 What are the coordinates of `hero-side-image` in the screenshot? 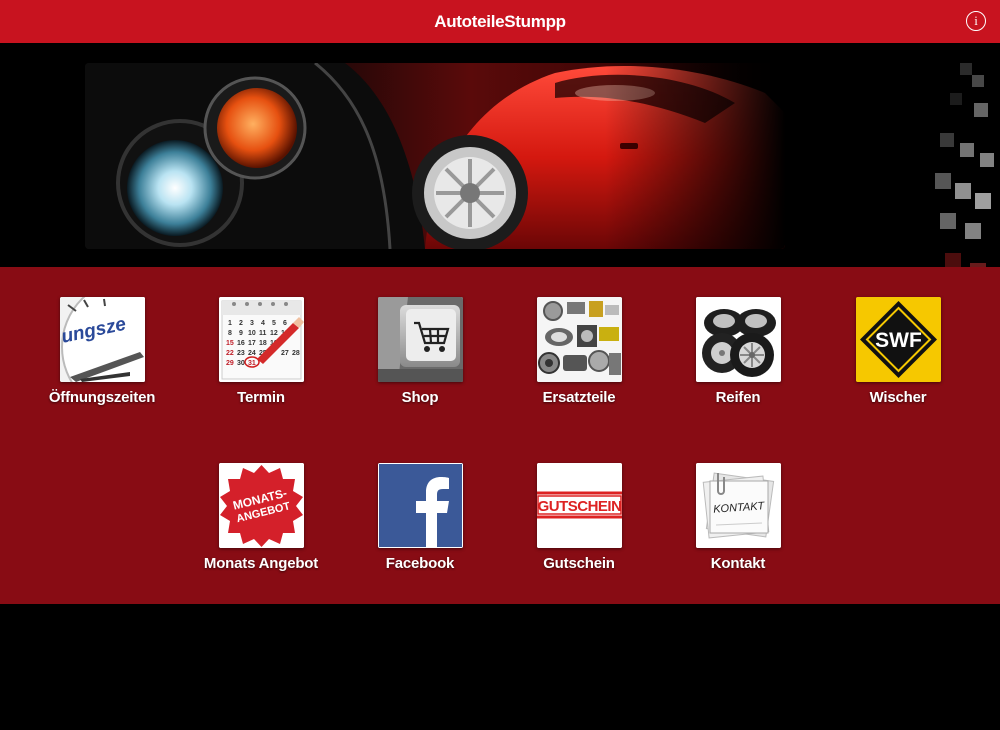 It's located at (965, 173).